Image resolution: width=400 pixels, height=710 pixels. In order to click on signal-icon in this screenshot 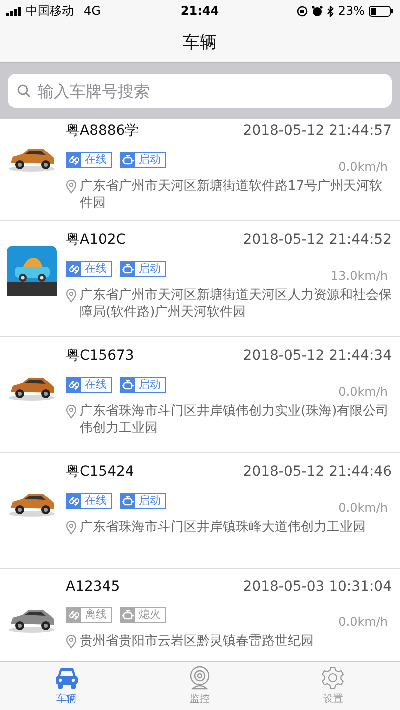, I will do `click(14, 11)`.